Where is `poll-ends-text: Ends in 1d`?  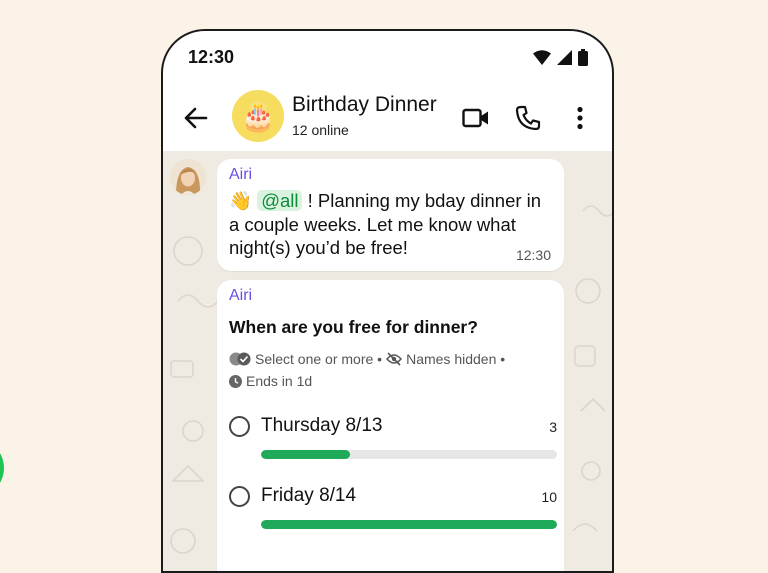 poll-ends-text: Ends in 1d is located at coordinates (279, 381).